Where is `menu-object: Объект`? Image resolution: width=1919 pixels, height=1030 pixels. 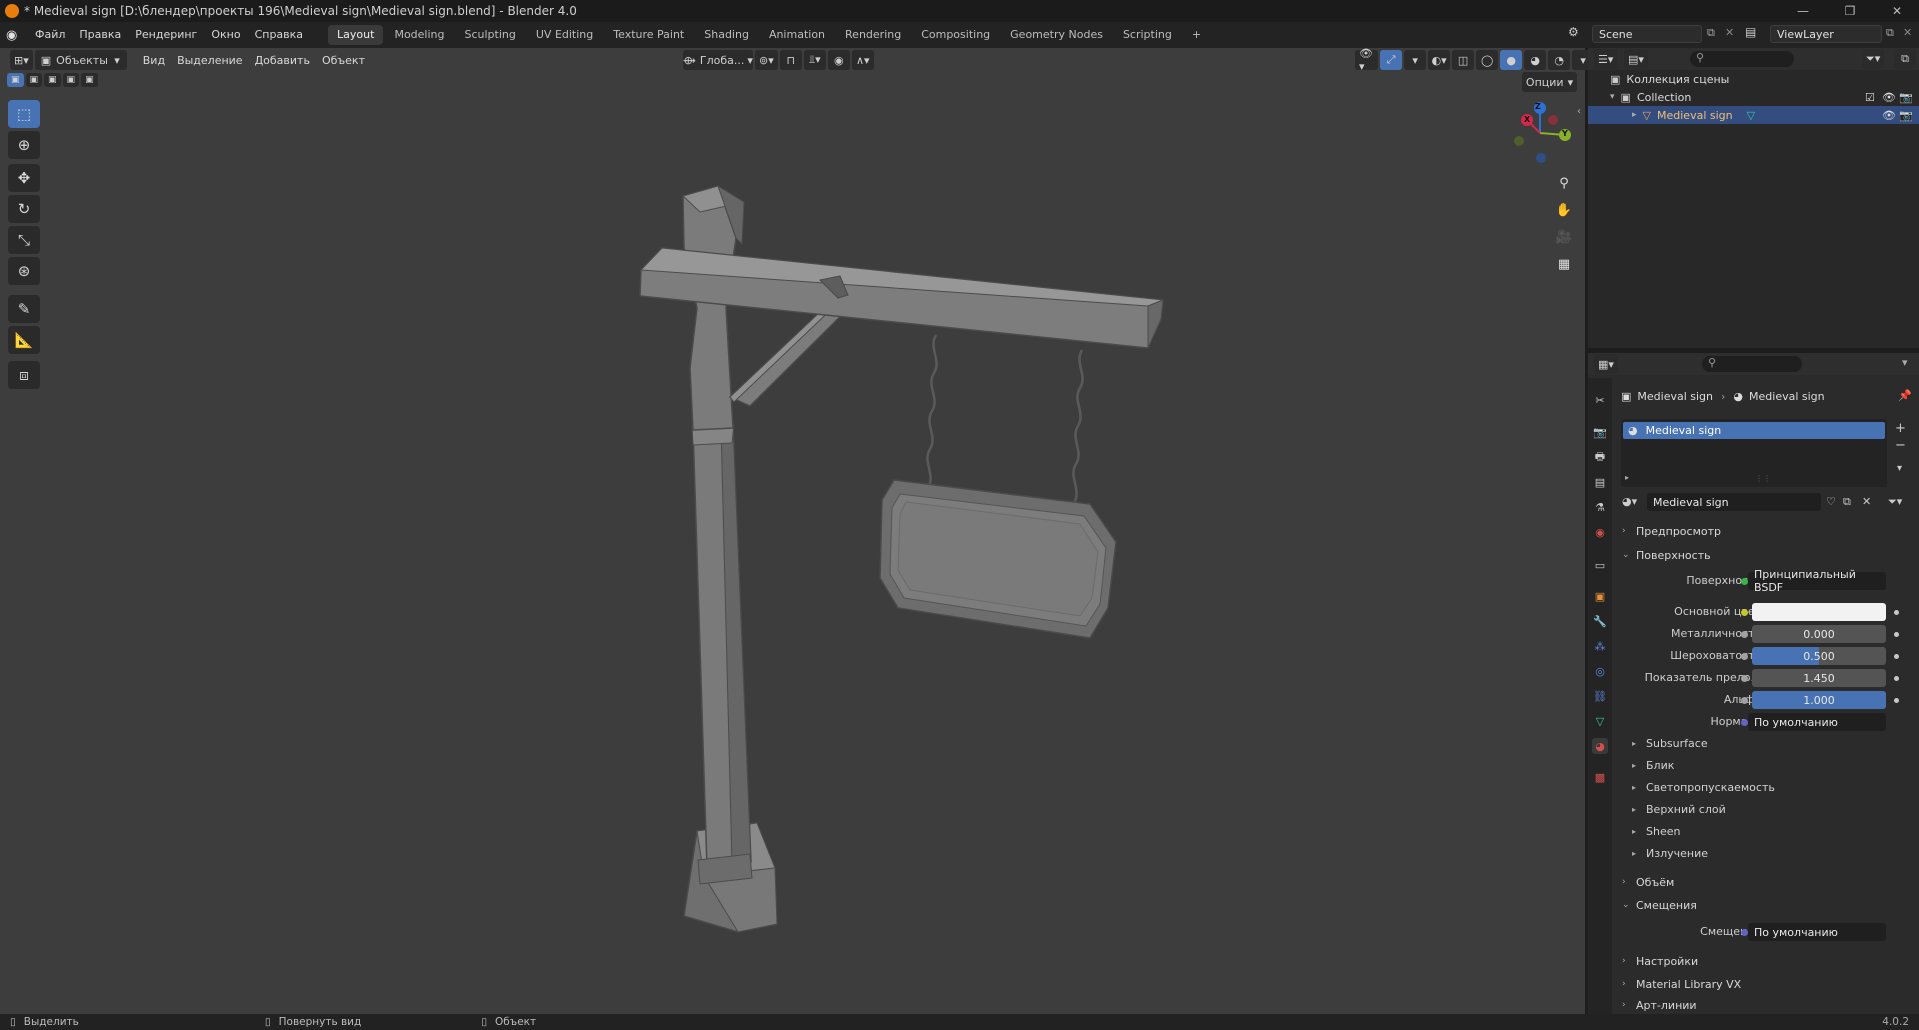
menu-object: Объект is located at coordinates (343, 60).